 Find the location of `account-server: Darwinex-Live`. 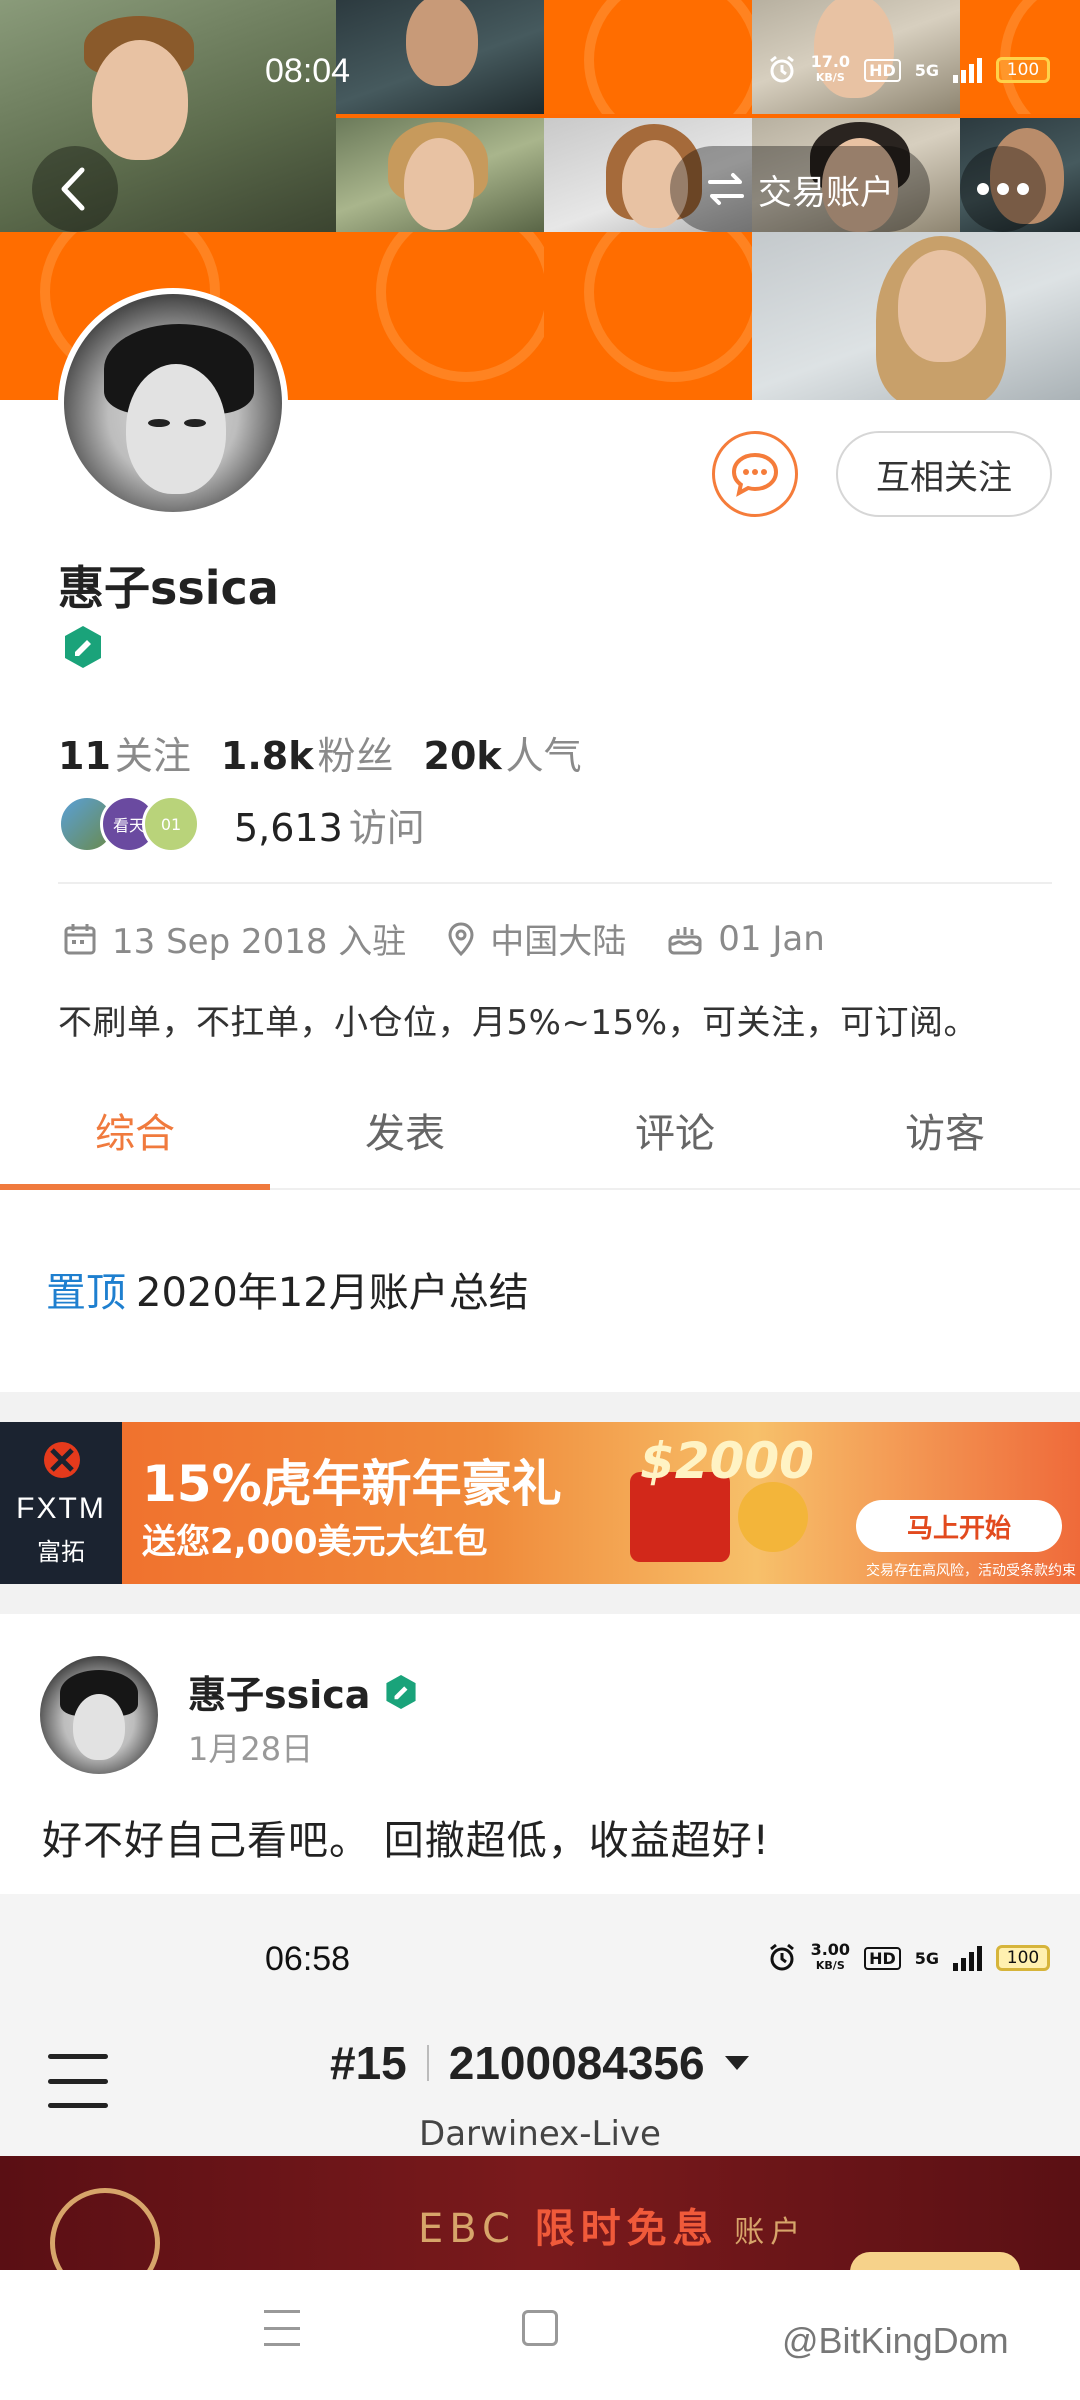

account-server: Darwinex-Live is located at coordinates (540, 2134).